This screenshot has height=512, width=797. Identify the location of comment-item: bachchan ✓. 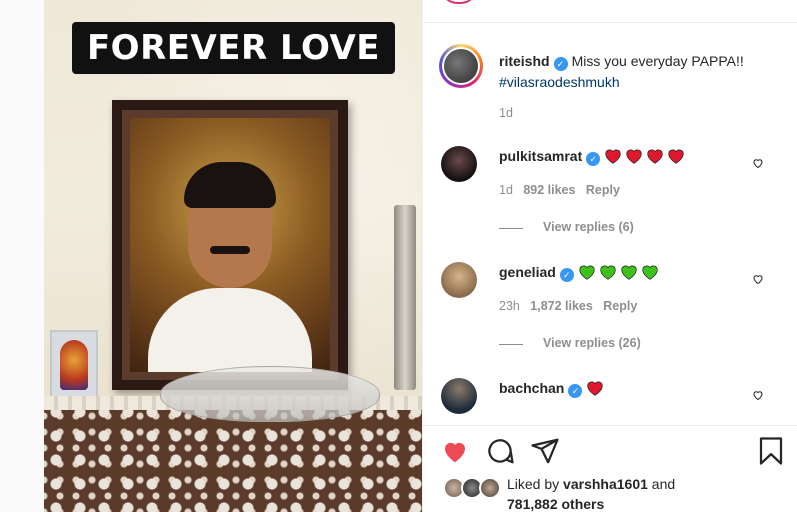
(553, 389).